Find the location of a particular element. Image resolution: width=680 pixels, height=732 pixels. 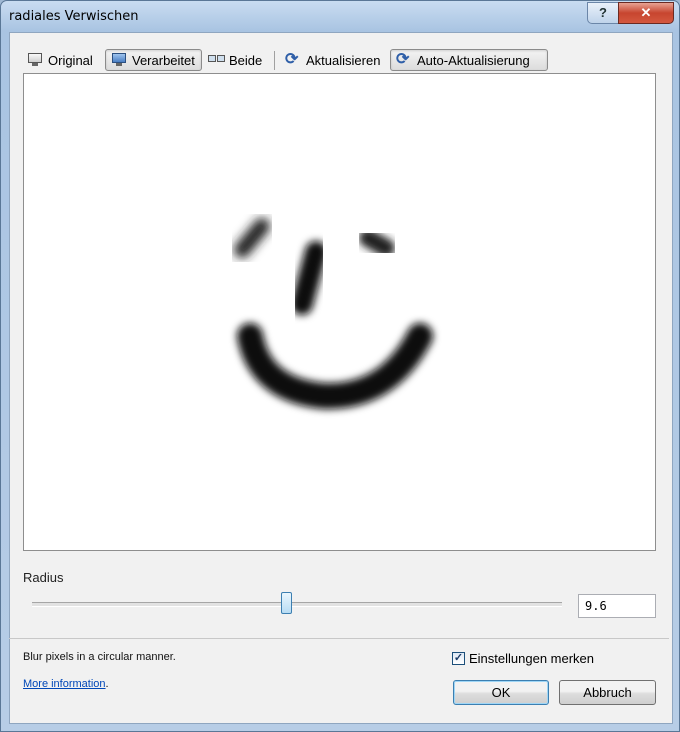

more-information-period: . is located at coordinates (107, 684).